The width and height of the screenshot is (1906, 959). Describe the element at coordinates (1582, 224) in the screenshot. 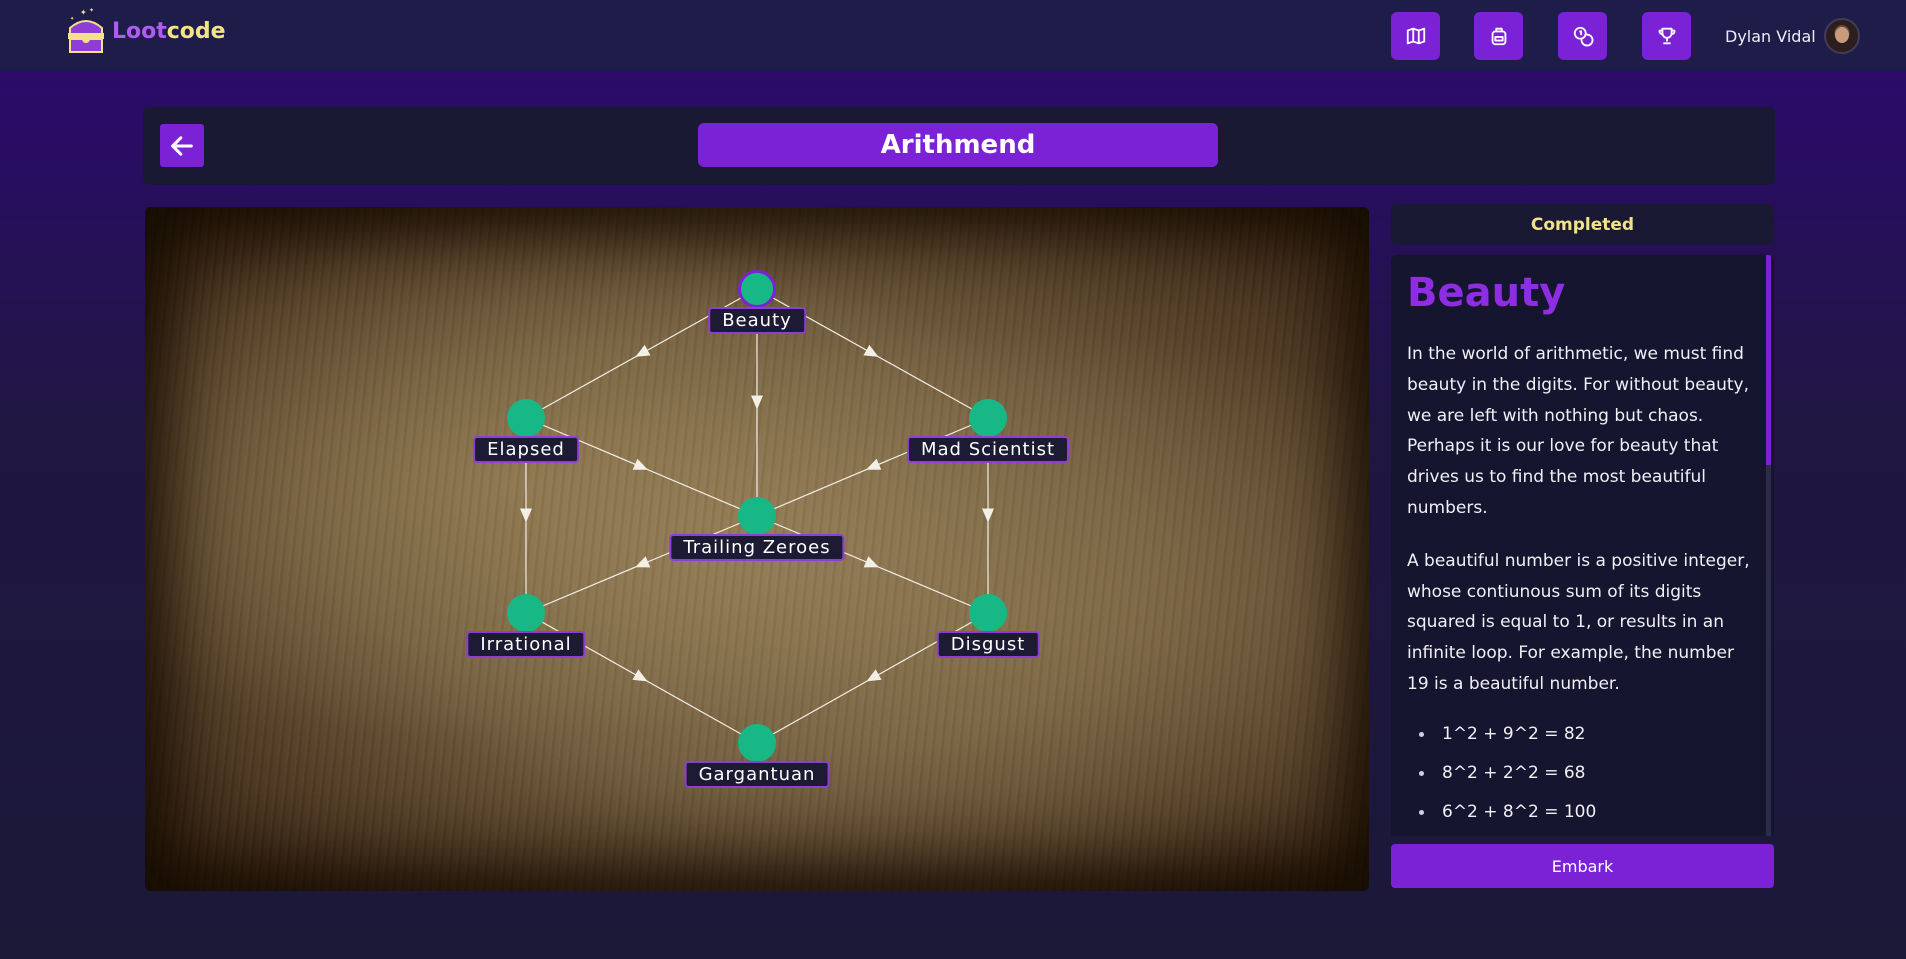

I see `status-badge: Completed` at that location.